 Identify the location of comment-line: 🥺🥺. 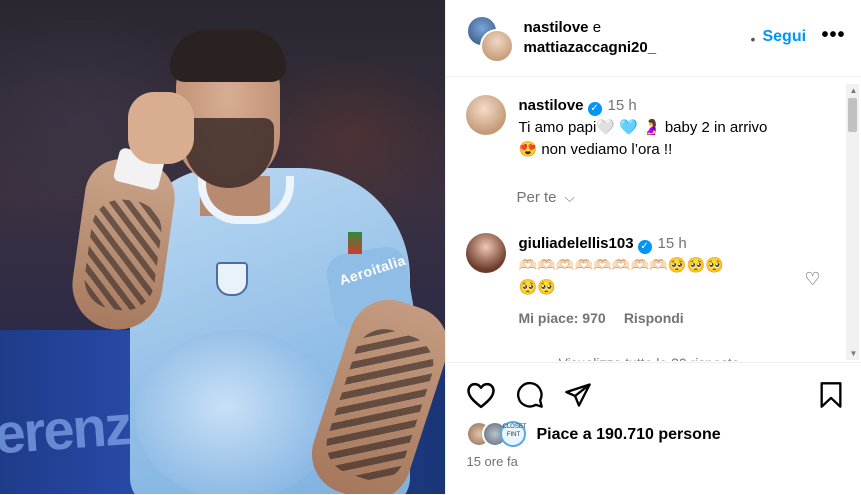
(537, 287).